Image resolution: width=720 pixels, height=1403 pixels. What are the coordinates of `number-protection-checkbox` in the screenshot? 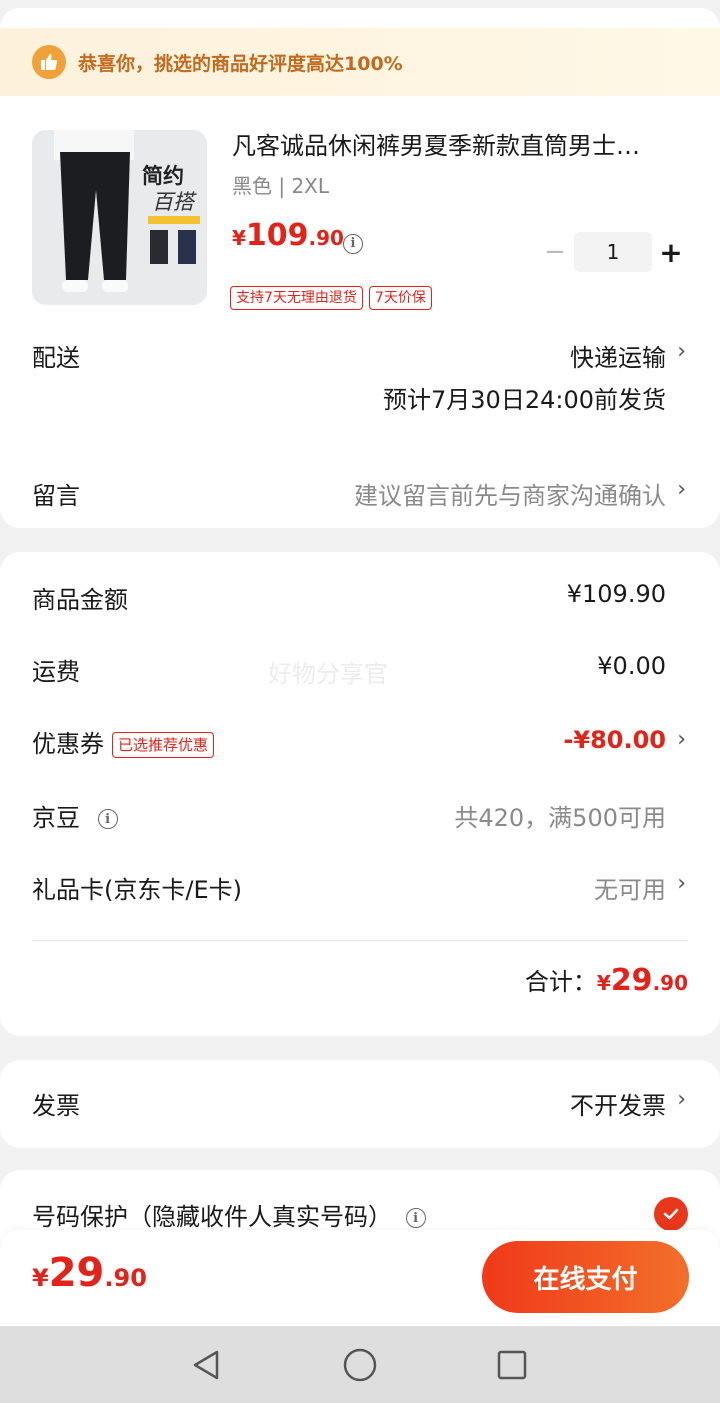 It's located at (671, 1214).